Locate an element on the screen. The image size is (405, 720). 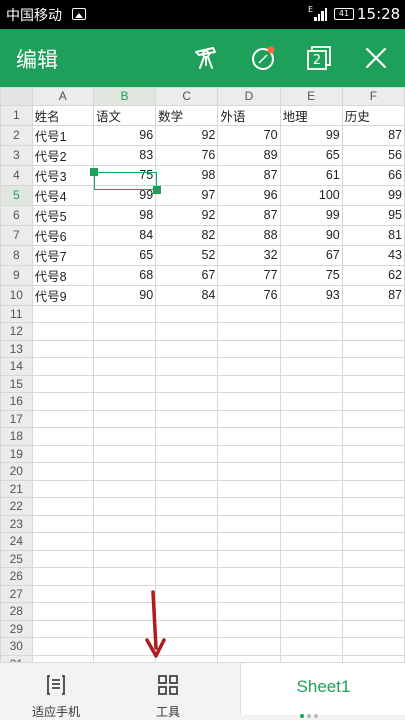
cell: 66 is located at coordinates (373, 175).